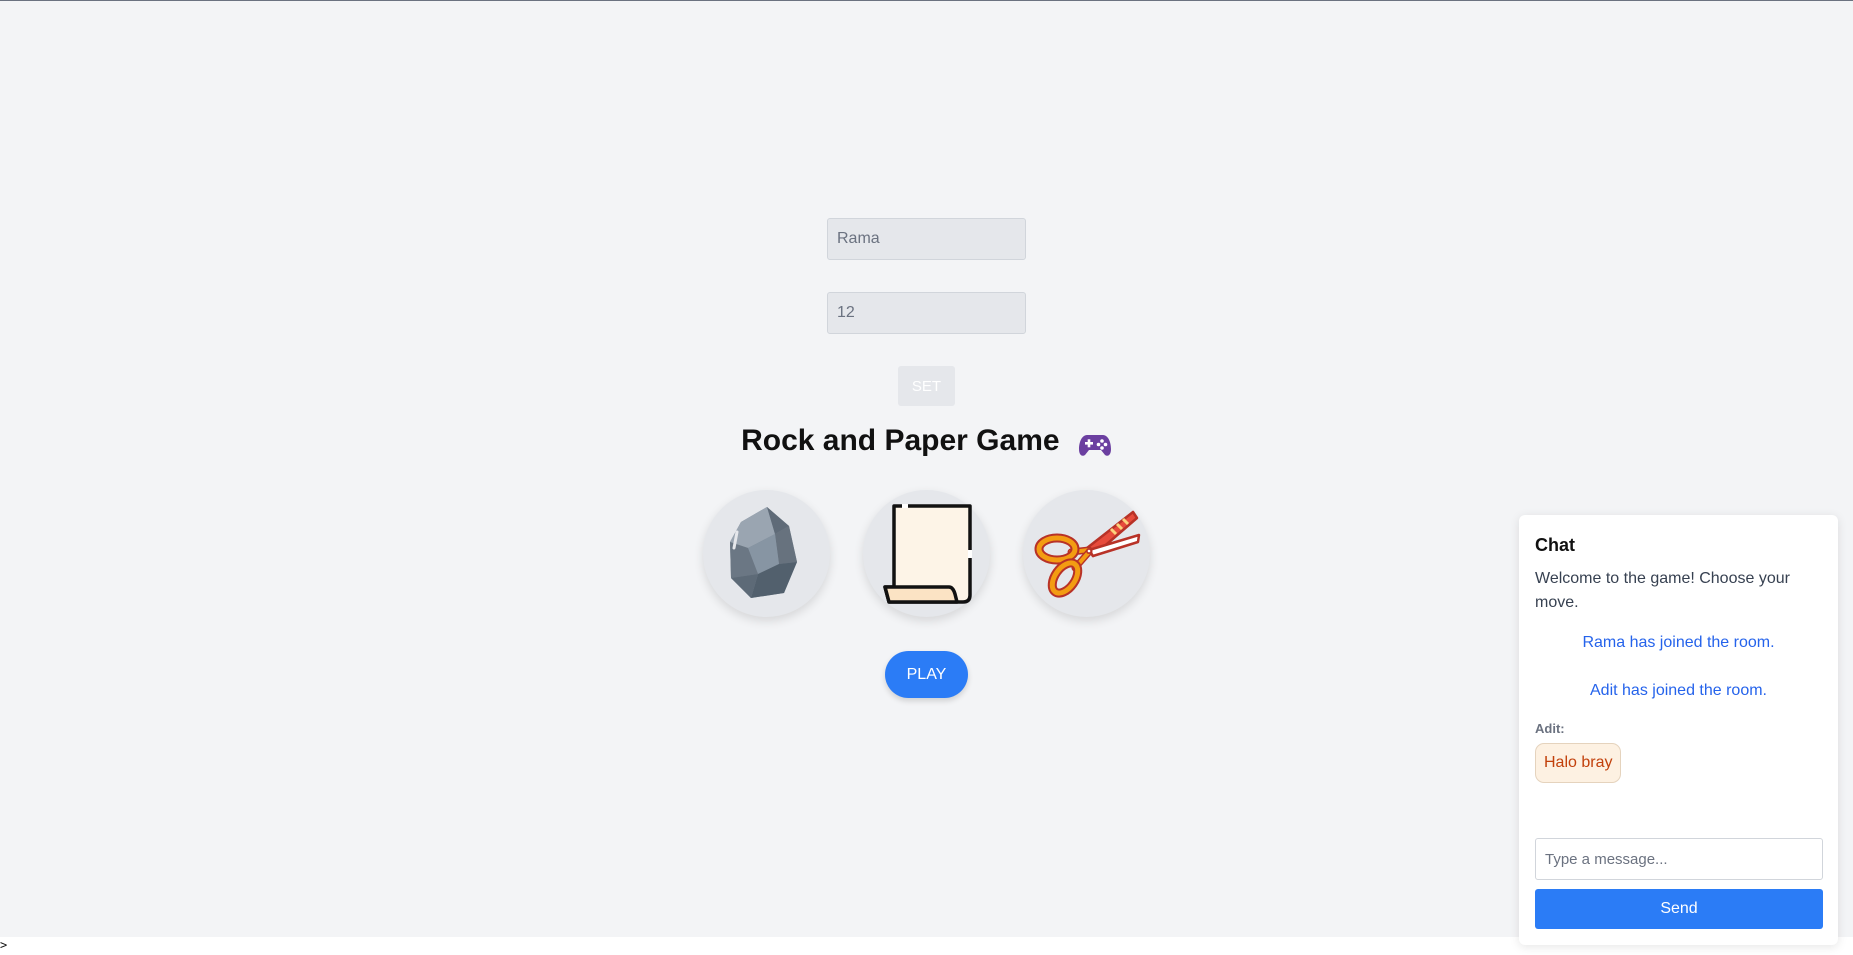  I want to click on scissors-choice-button, so click(1086, 553).